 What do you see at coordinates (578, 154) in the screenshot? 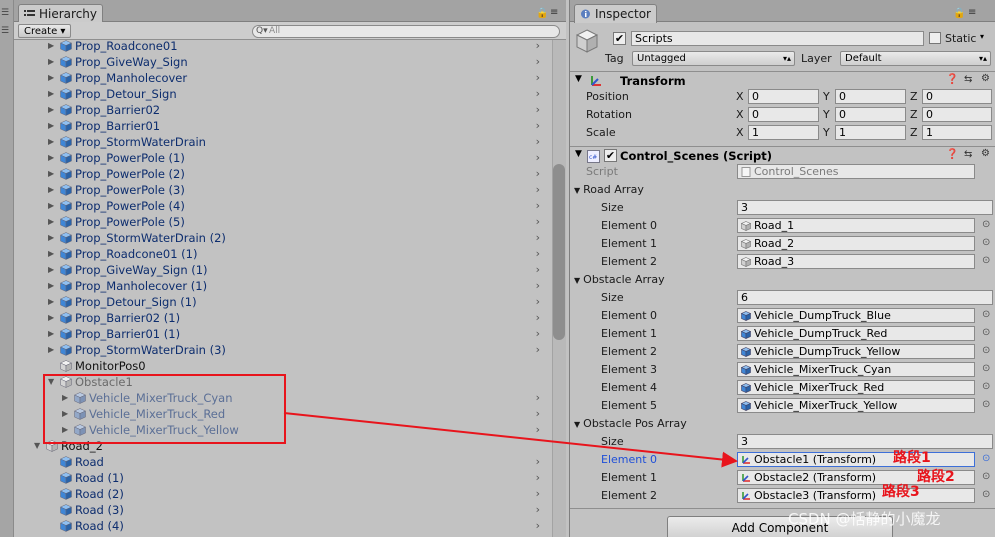
I see `collapse-triangle: ▼` at bounding box center [578, 154].